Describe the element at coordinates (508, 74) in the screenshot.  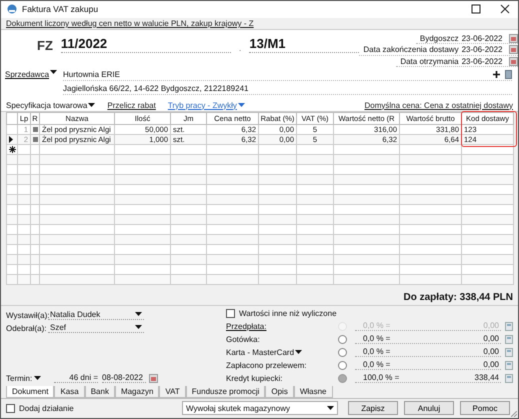
I see `book-icon` at that location.